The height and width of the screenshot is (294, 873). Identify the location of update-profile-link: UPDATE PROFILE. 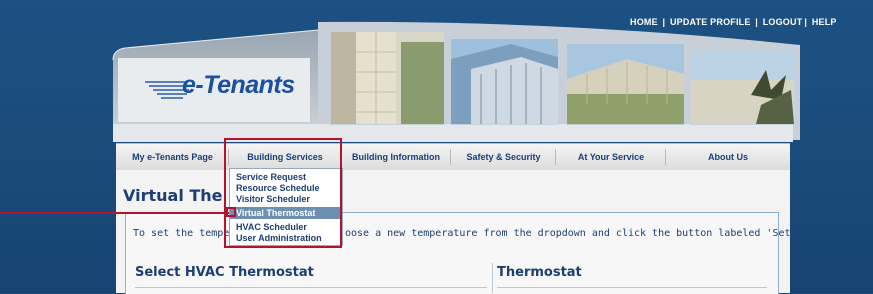
(710, 22).